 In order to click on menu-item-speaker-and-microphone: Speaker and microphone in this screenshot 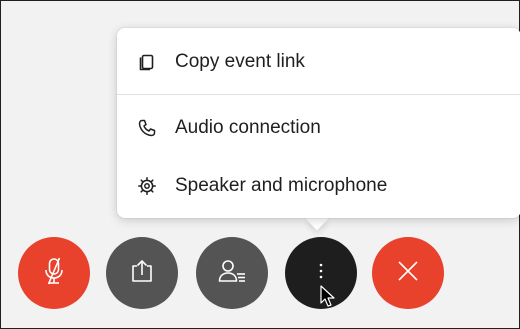, I will do `click(318, 186)`.